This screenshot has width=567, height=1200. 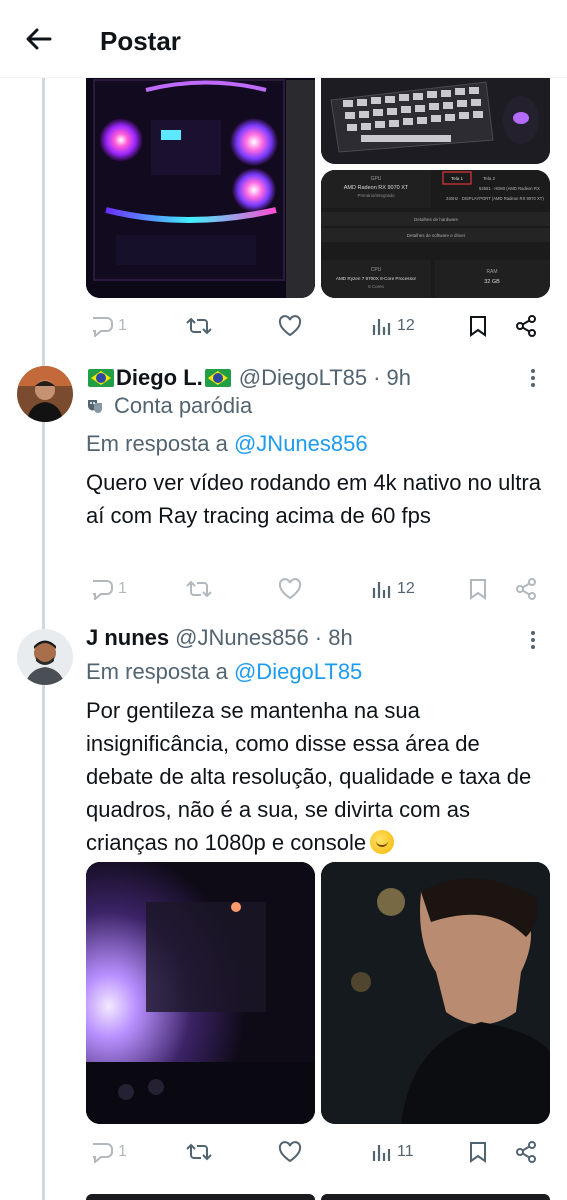 I want to click on brazil-flag-icon, so click(x=101, y=378).